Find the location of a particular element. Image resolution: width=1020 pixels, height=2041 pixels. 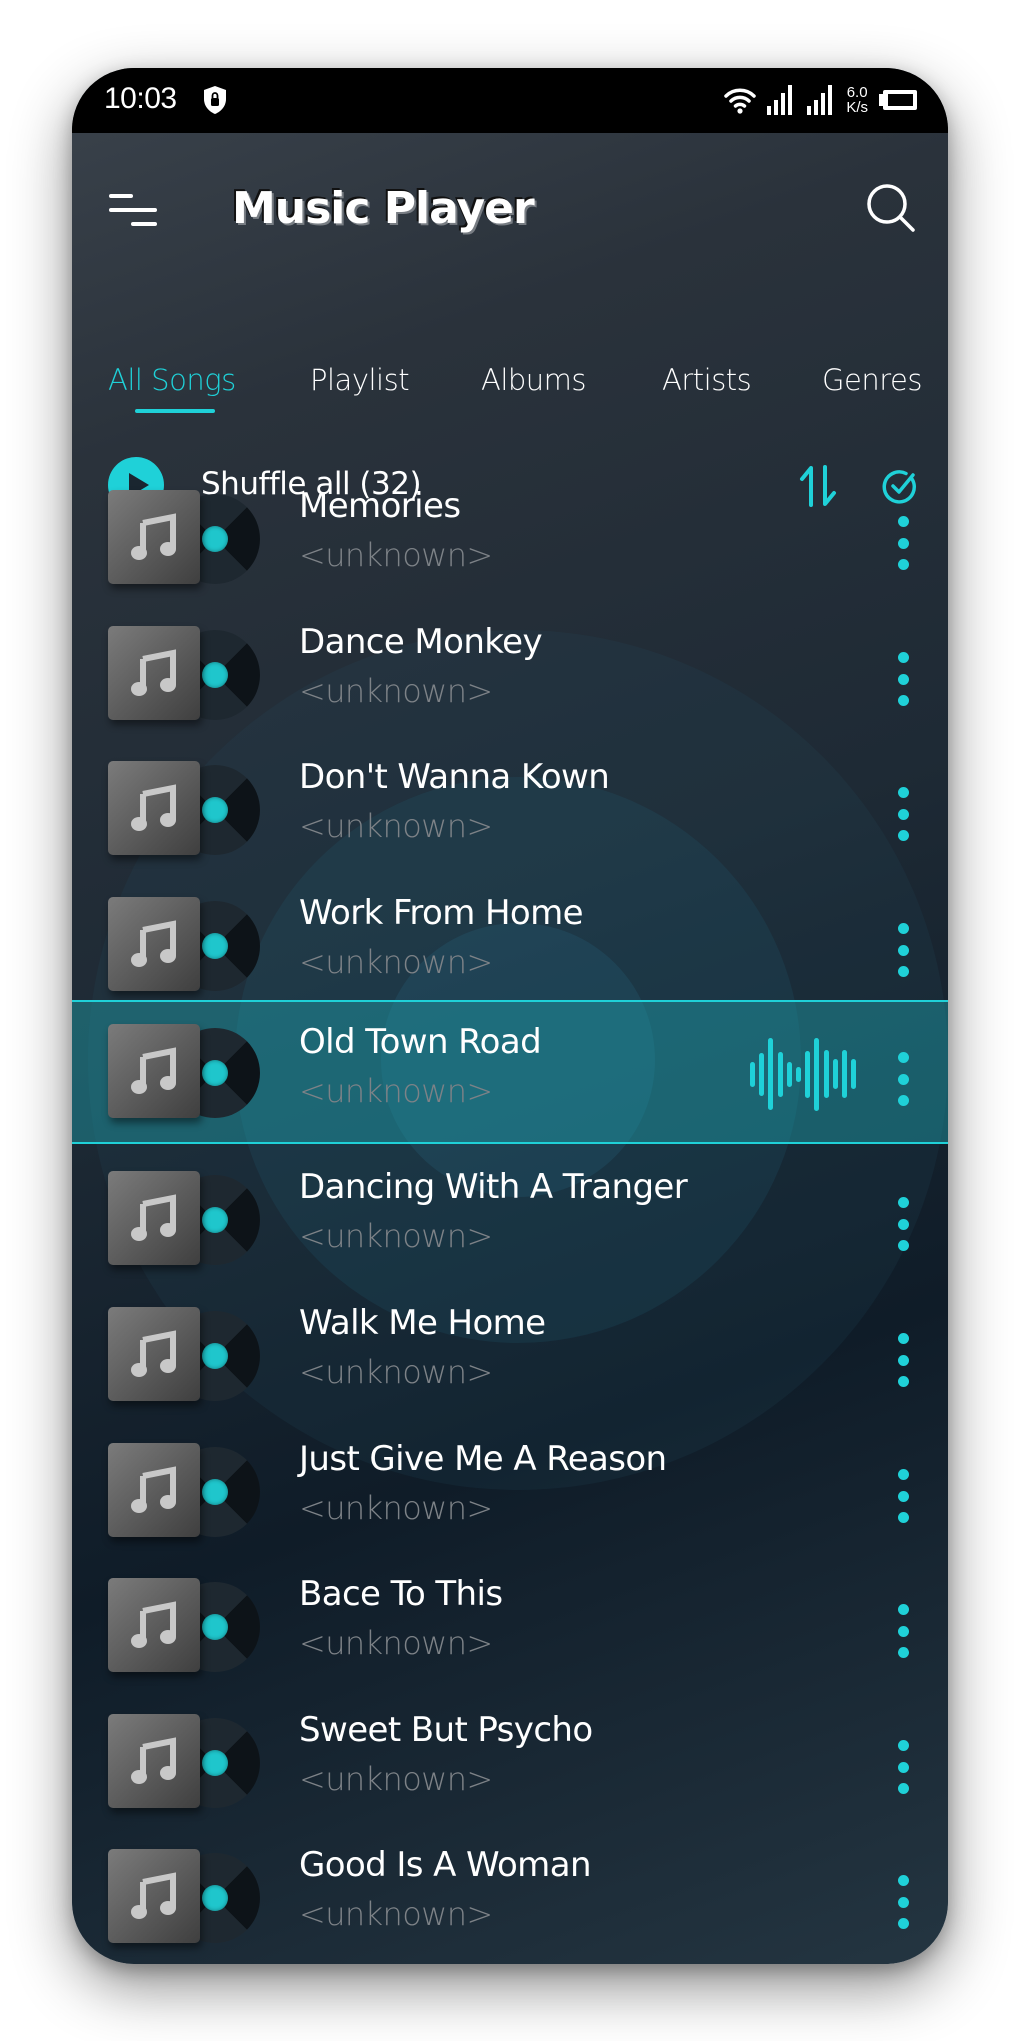

song-title: Good Is A Woman is located at coordinates (445, 1865).